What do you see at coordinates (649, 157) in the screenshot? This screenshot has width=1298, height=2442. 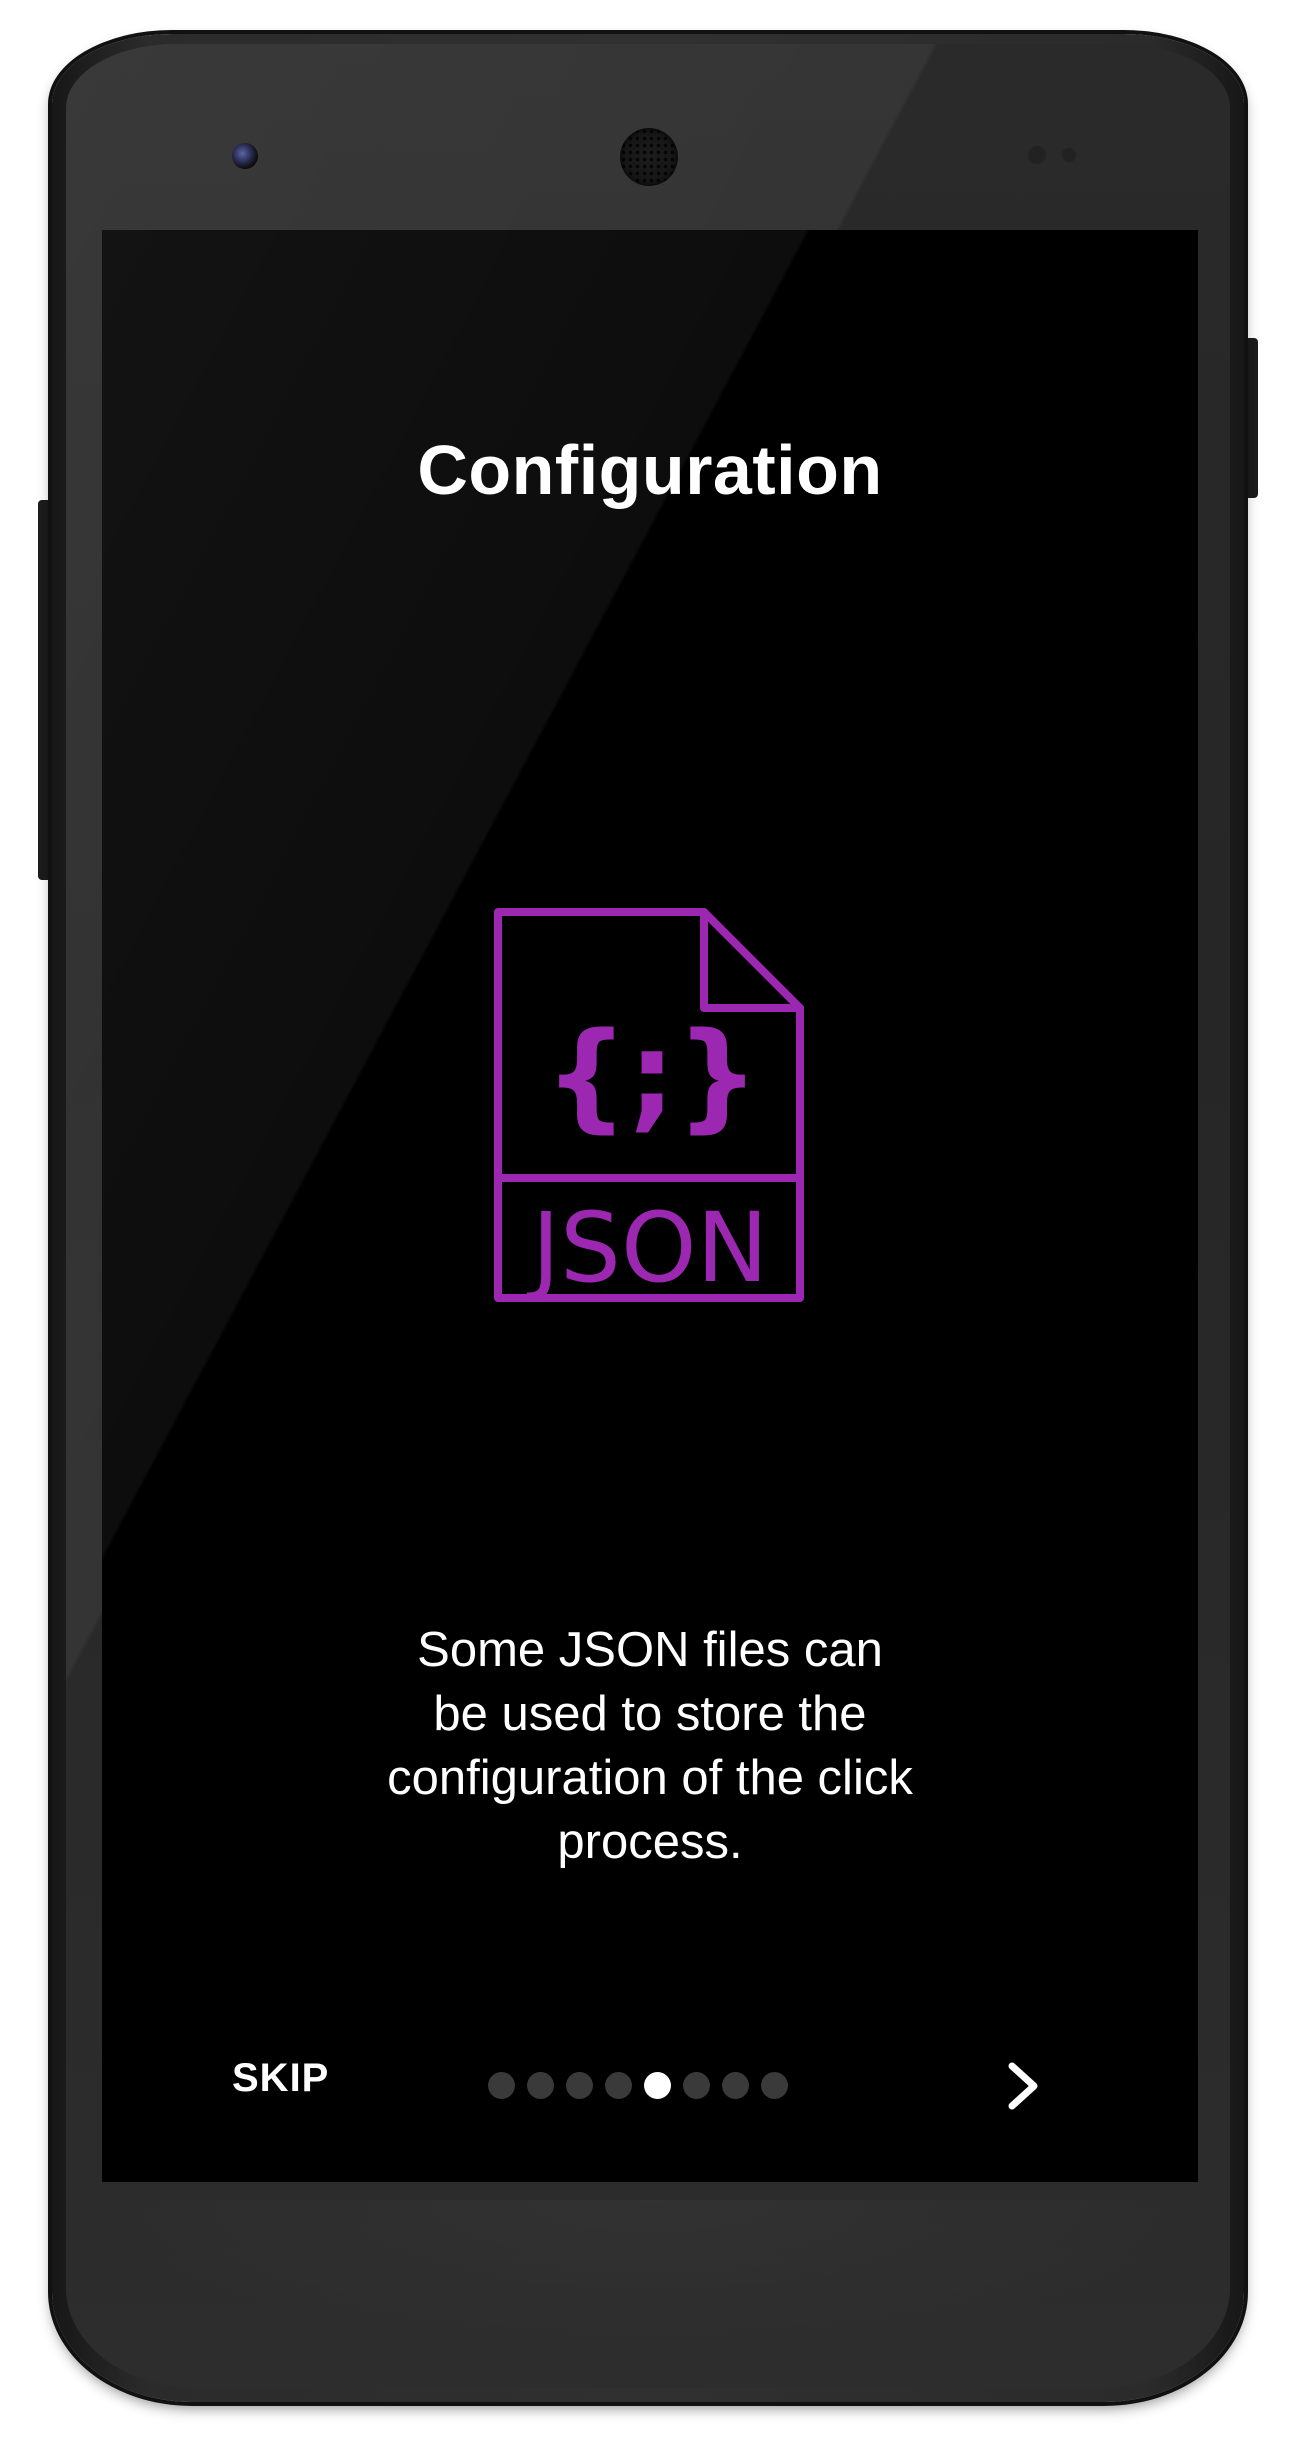 I see `earpiece-speaker-icon` at bounding box center [649, 157].